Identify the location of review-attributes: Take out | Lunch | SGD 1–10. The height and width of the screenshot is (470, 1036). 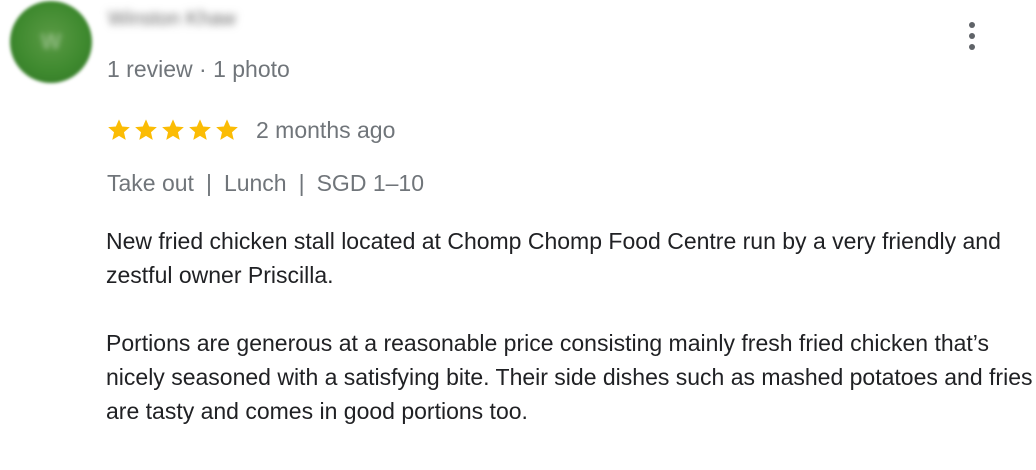
(265, 183).